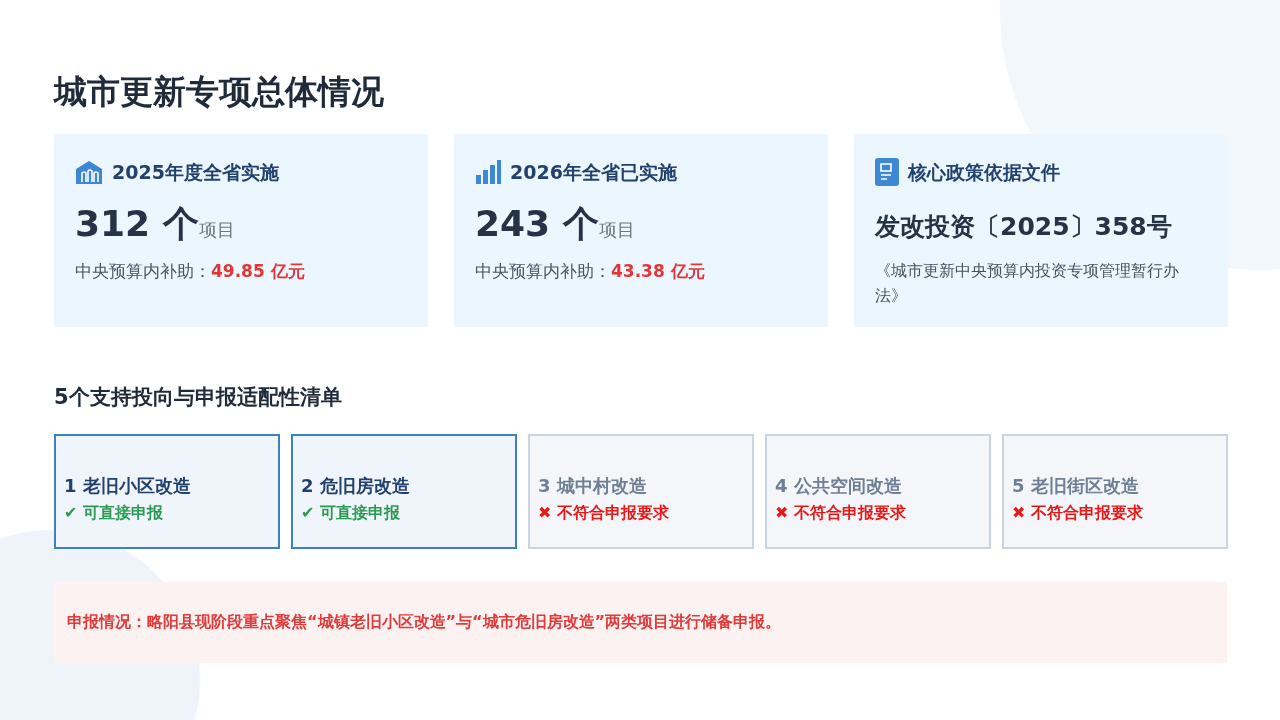  What do you see at coordinates (590, 272) in the screenshot?
I see `subsidy-text: 中央预算内补助：43.38 亿元` at bounding box center [590, 272].